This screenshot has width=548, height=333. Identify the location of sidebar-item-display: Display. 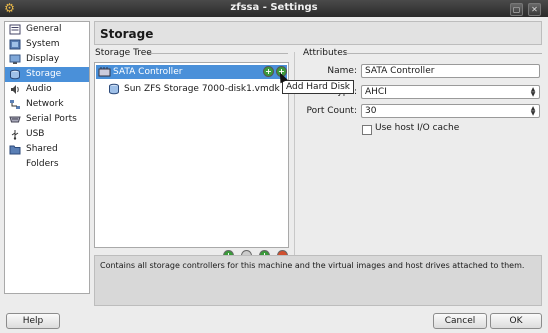
(47, 59).